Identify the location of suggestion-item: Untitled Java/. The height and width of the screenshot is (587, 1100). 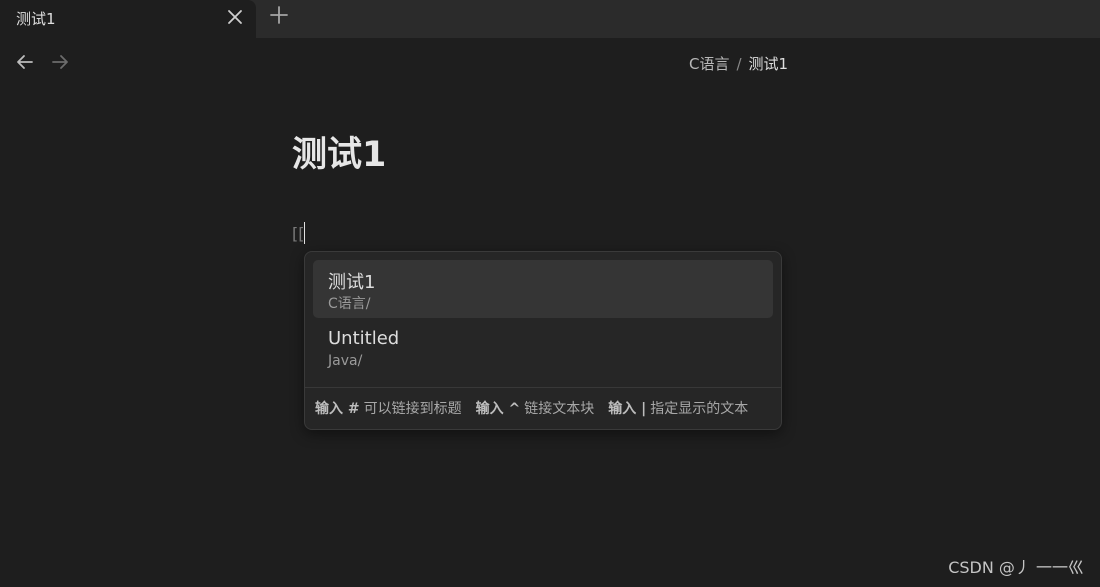
(543, 349).